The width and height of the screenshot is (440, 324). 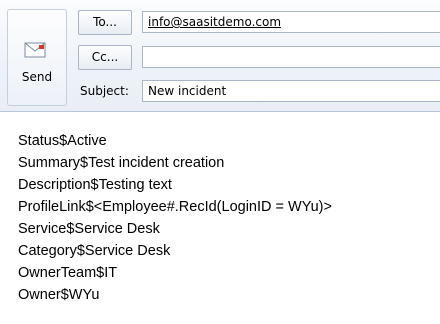 What do you see at coordinates (35, 50) in the screenshot?
I see `envelope-send-icon` at bounding box center [35, 50].